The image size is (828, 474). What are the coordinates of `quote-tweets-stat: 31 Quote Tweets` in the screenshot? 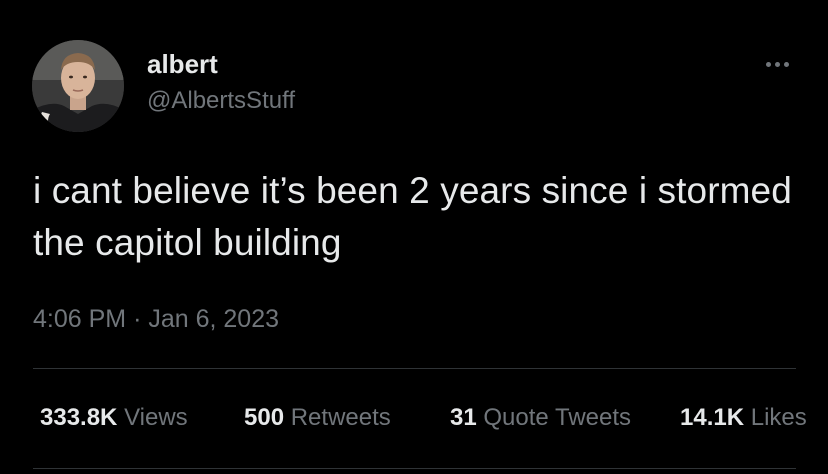 It's located at (540, 418).